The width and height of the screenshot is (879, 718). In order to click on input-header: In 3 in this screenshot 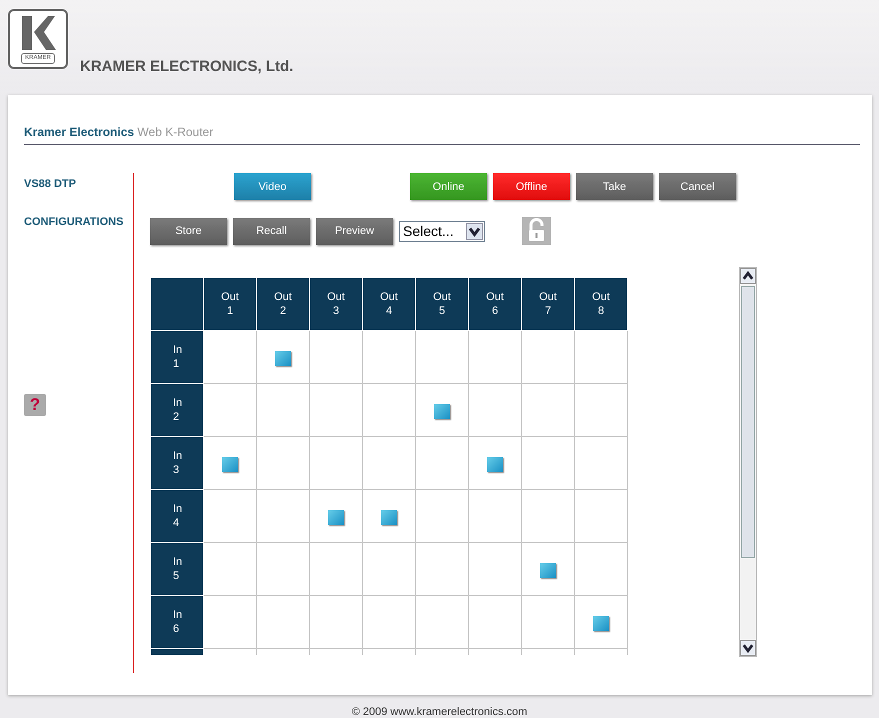, I will do `click(177, 463)`.